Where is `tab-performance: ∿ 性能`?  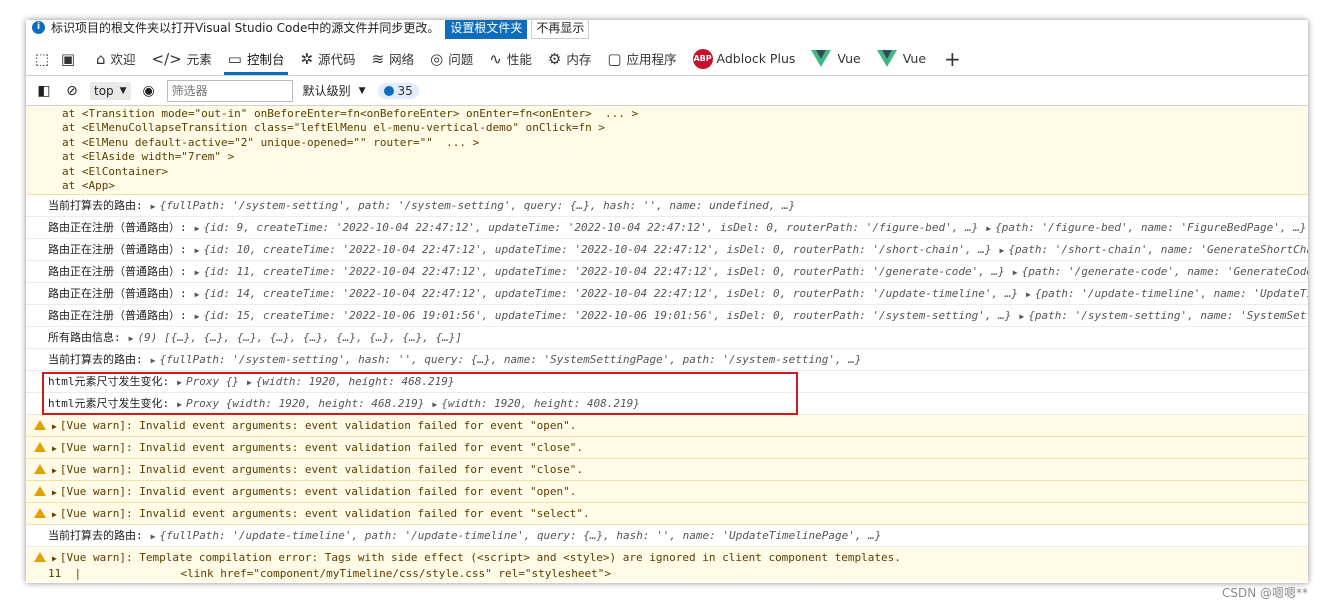
tab-performance: ∿ 性能 is located at coordinates (510, 58).